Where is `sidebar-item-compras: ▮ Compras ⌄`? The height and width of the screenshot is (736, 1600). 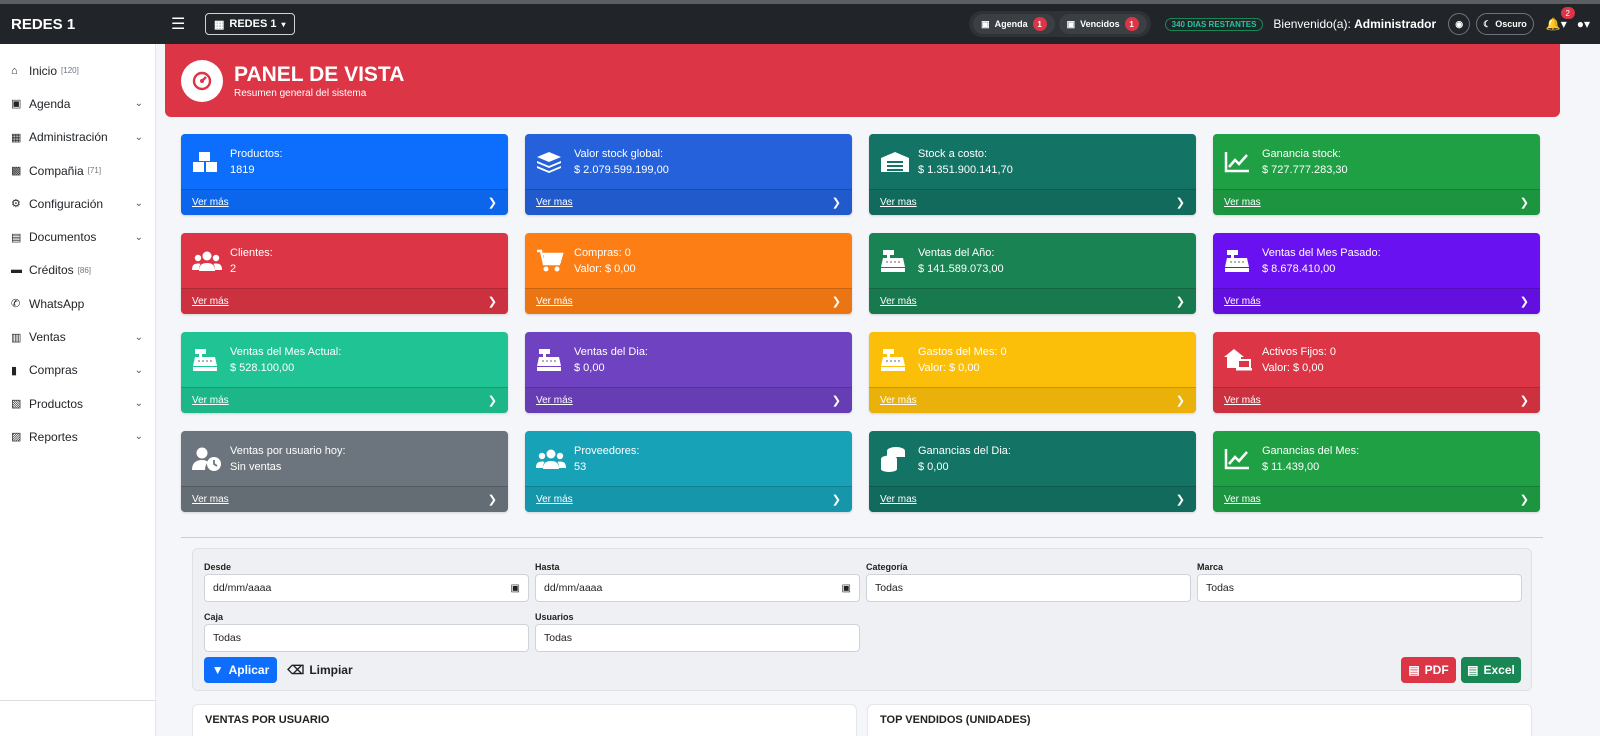
sidebar-item-compras: ▮ Compras ⌄ is located at coordinates (77, 370).